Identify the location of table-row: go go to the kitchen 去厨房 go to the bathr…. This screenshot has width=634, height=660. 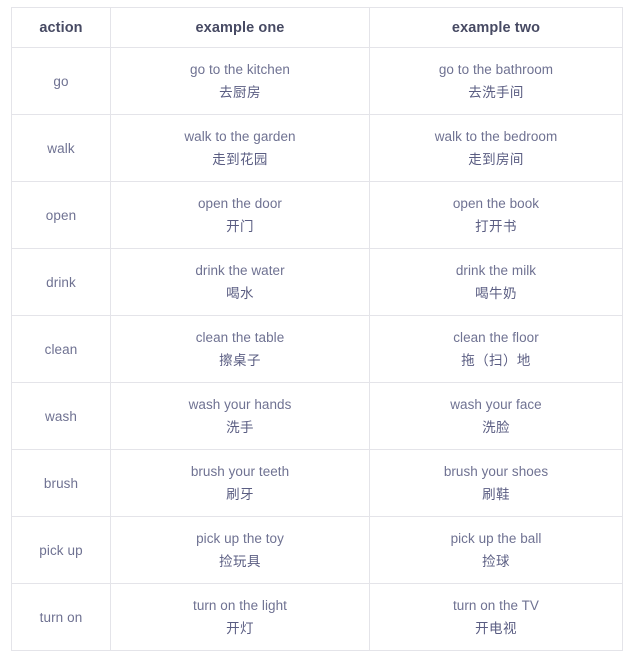
(317, 81).